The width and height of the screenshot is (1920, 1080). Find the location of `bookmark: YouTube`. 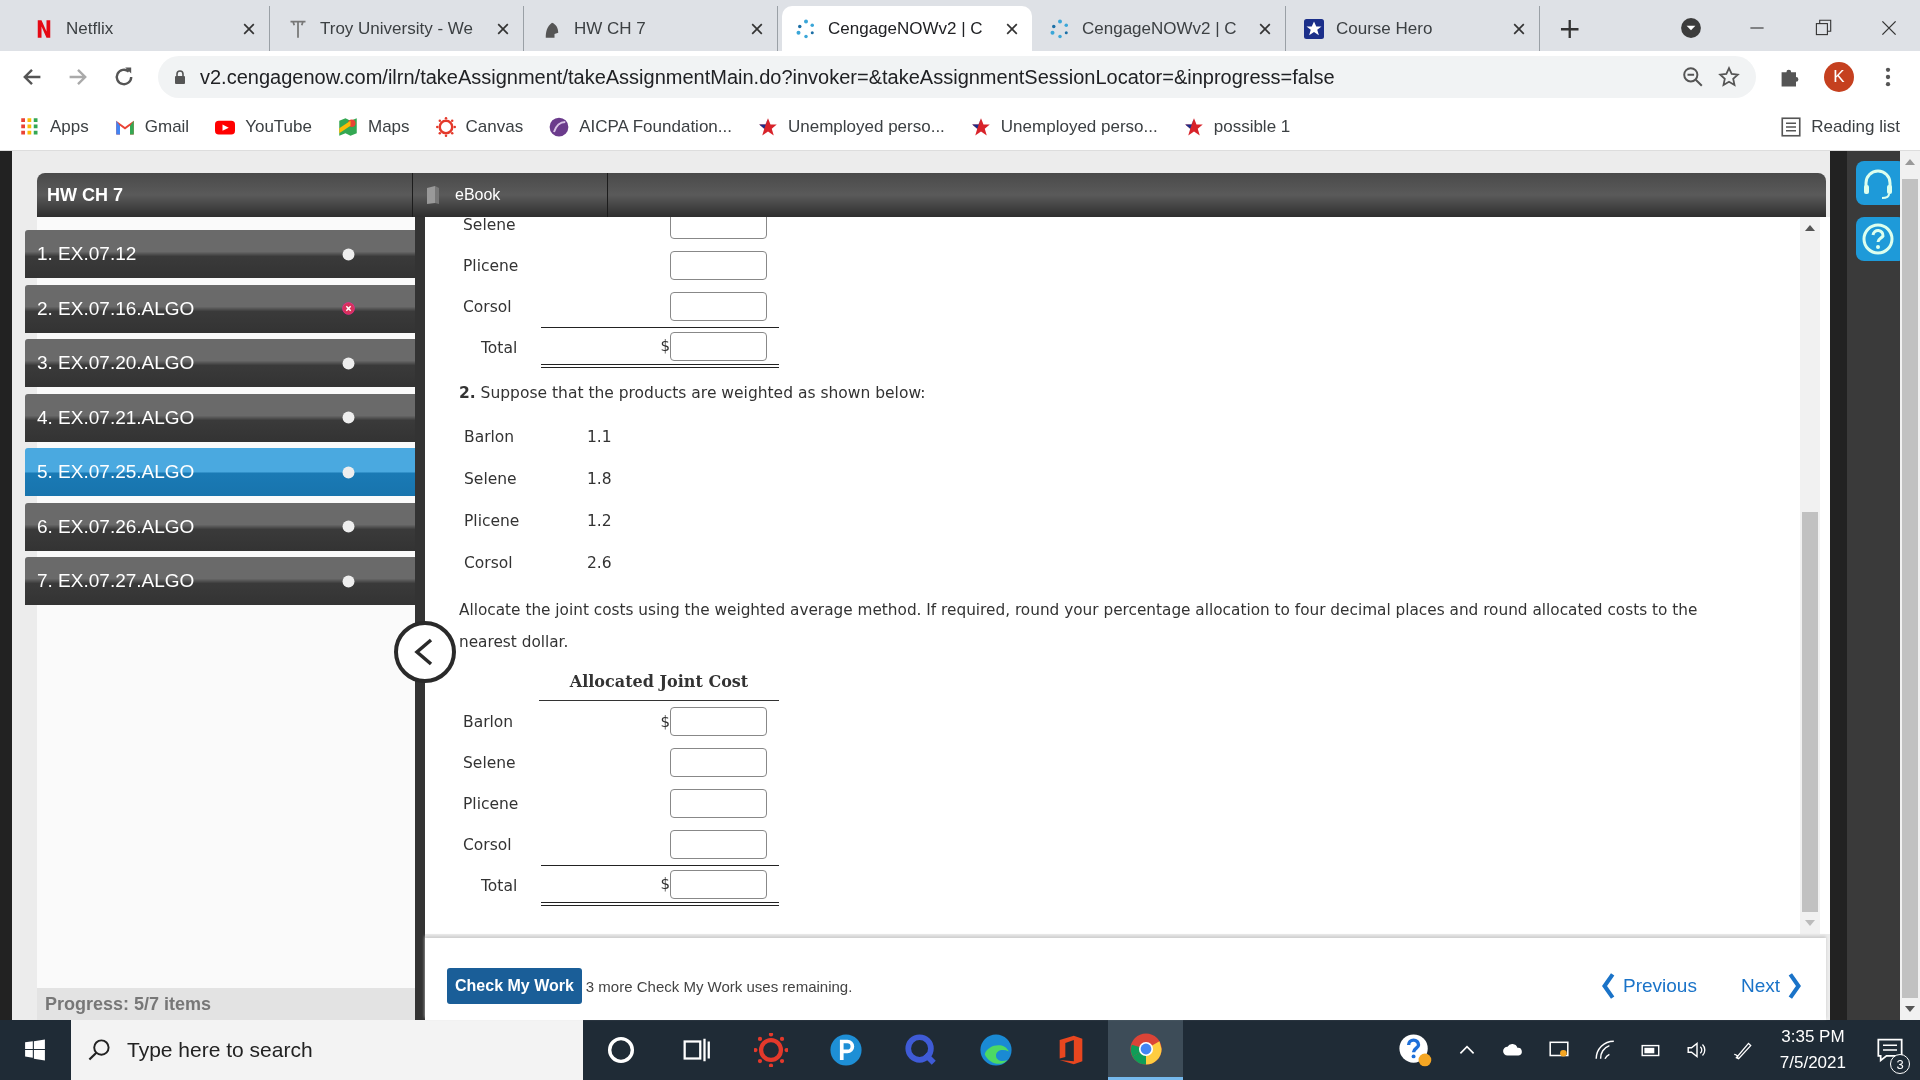

bookmark: YouTube is located at coordinates (263, 126).